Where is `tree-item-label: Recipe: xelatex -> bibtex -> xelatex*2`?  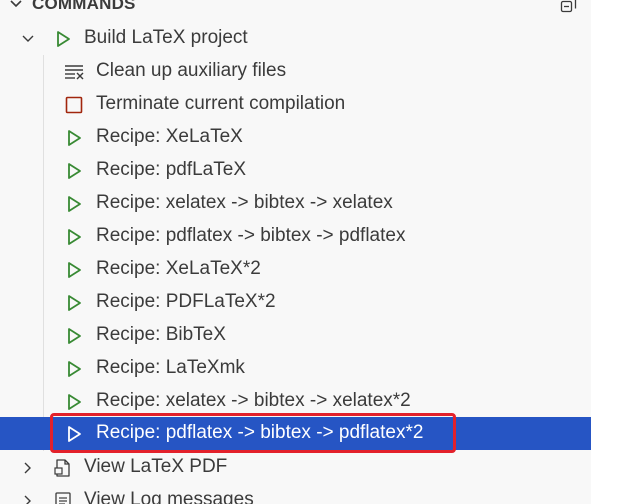
tree-item-label: Recipe: xelatex -> bibtex -> xelatex*2 is located at coordinates (253, 400).